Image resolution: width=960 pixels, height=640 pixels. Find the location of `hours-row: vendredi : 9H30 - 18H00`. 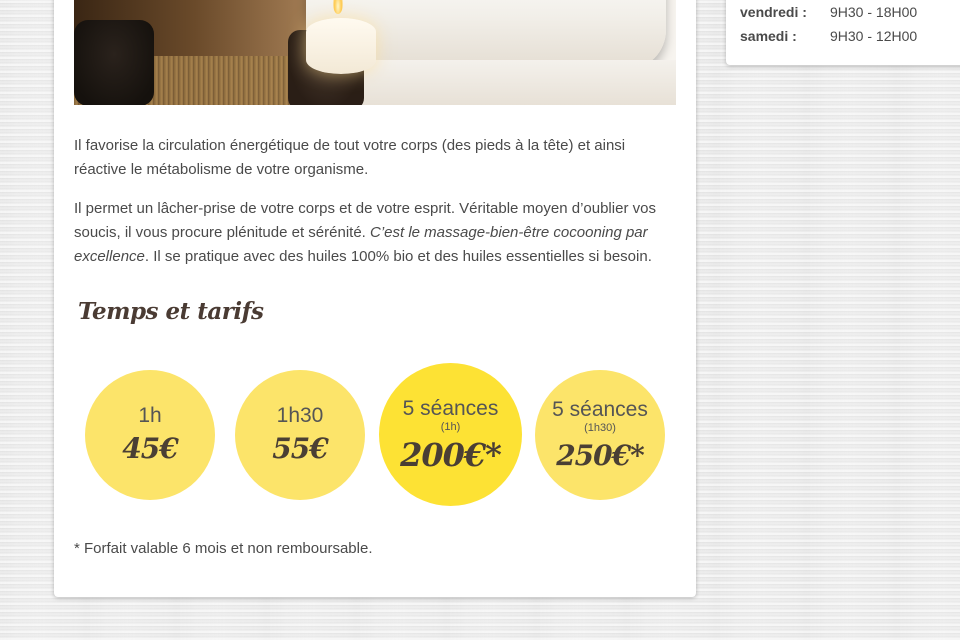

hours-row: vendredi : 9H30 - 18H00 is located at coordinates (828, 12).